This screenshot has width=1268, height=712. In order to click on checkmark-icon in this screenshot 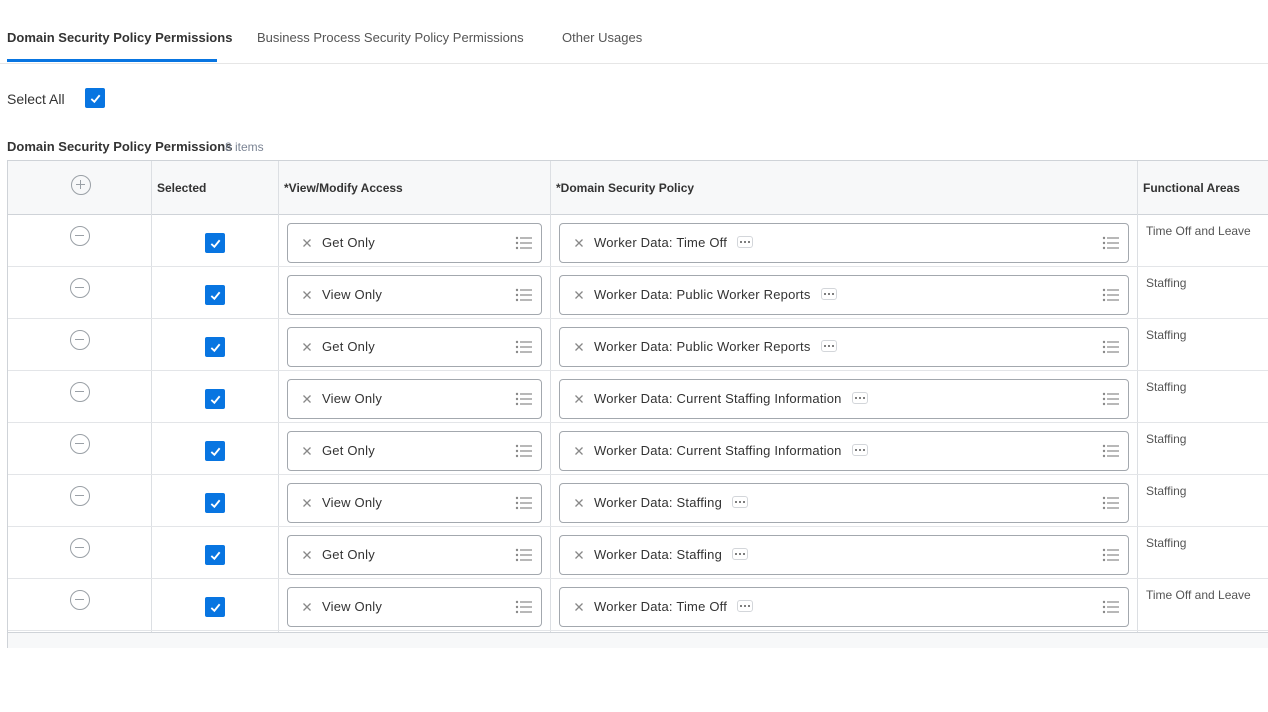, I will do `click(215, 451)`.